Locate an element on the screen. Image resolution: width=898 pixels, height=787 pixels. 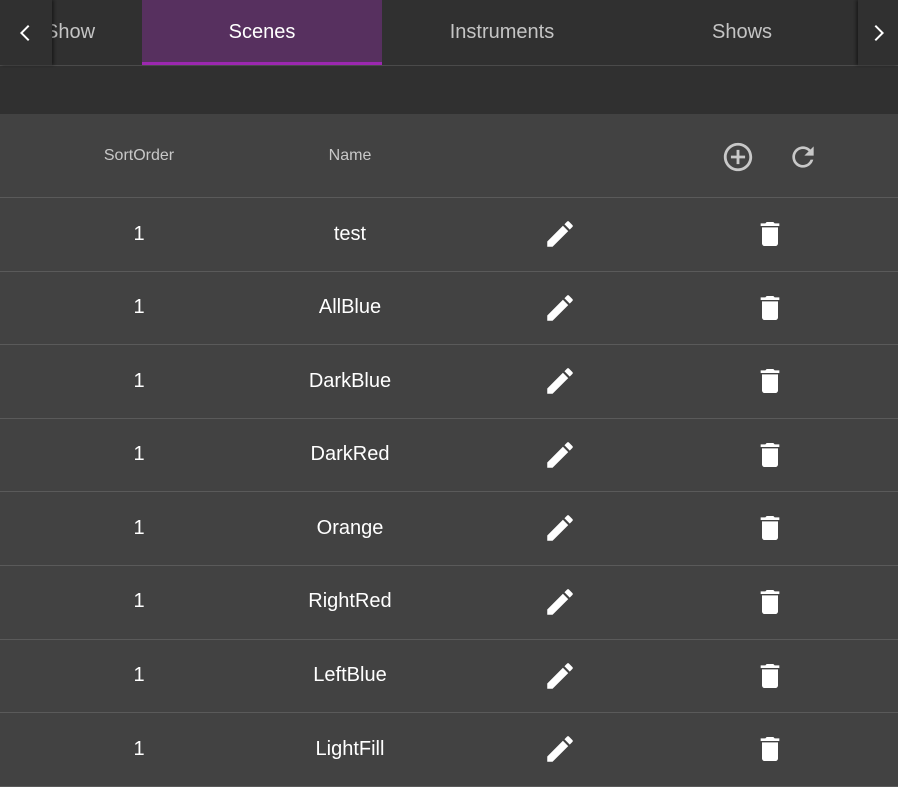
add-button is located at coordinates (738, 157).